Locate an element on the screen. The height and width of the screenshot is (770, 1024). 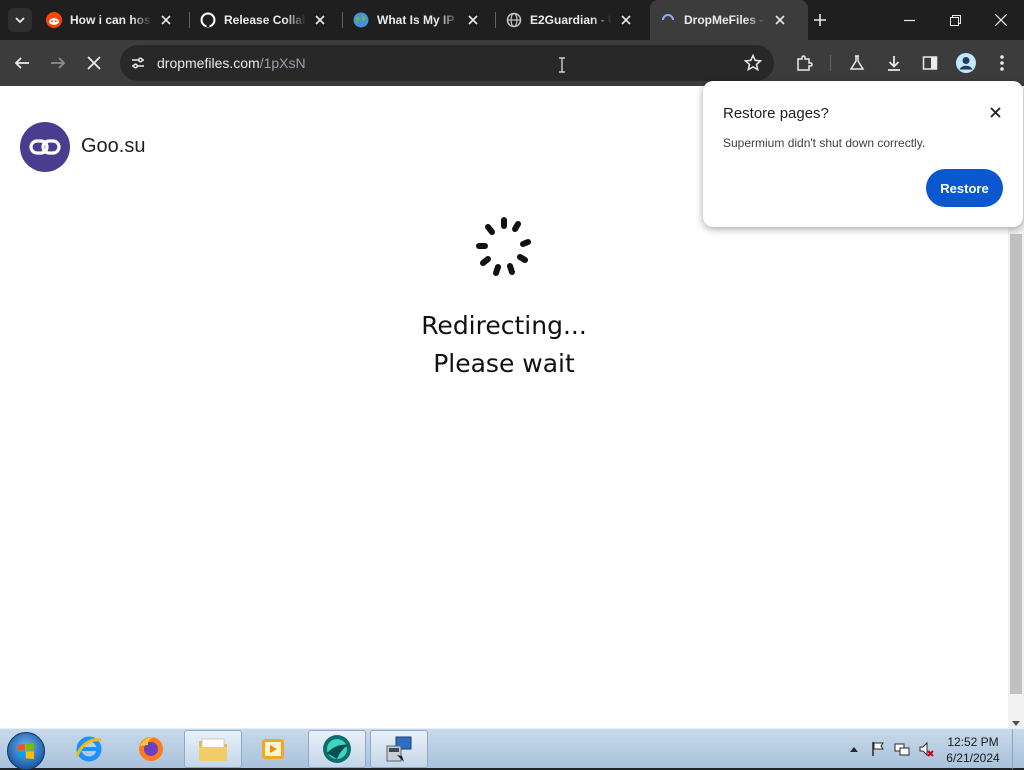
link-chain-icon is located at coordinates (45, 147).